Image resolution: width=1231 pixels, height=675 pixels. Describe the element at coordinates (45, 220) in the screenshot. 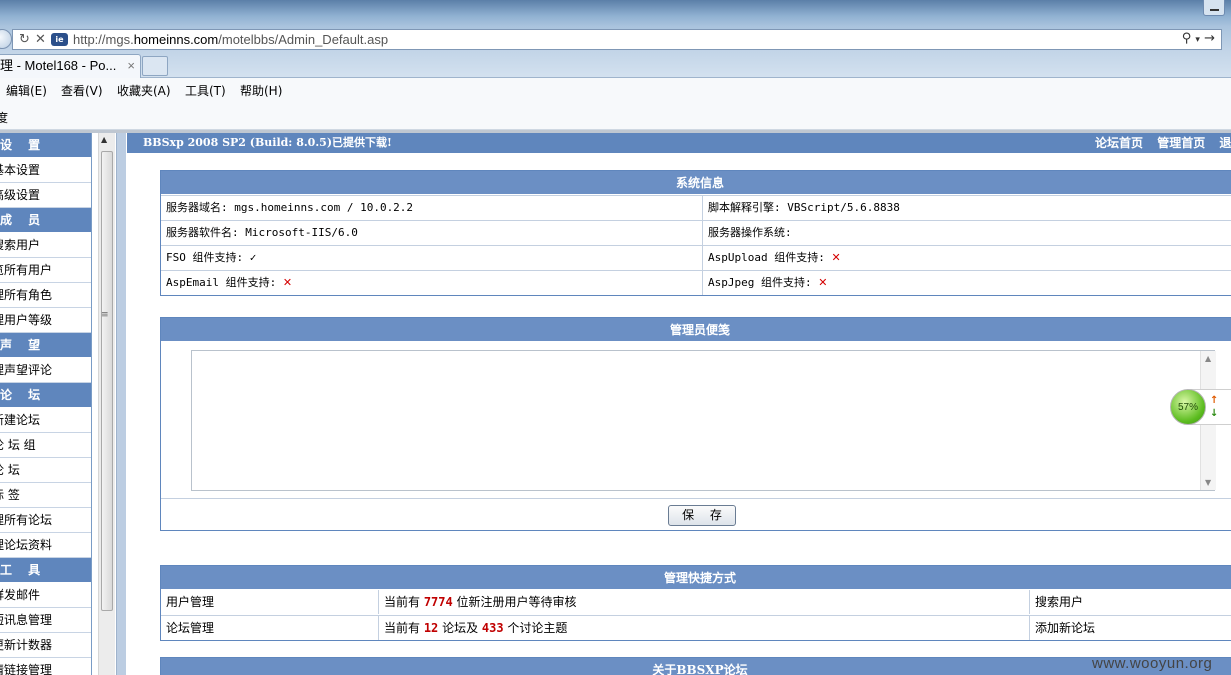

I see `sidebar-header-members: 成 员` at that location.